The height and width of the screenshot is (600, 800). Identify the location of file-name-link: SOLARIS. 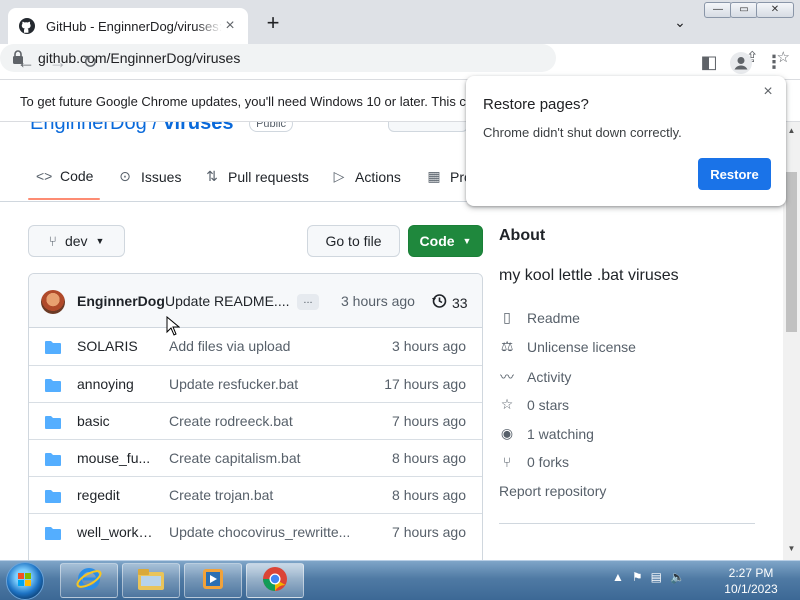
(115, 346).